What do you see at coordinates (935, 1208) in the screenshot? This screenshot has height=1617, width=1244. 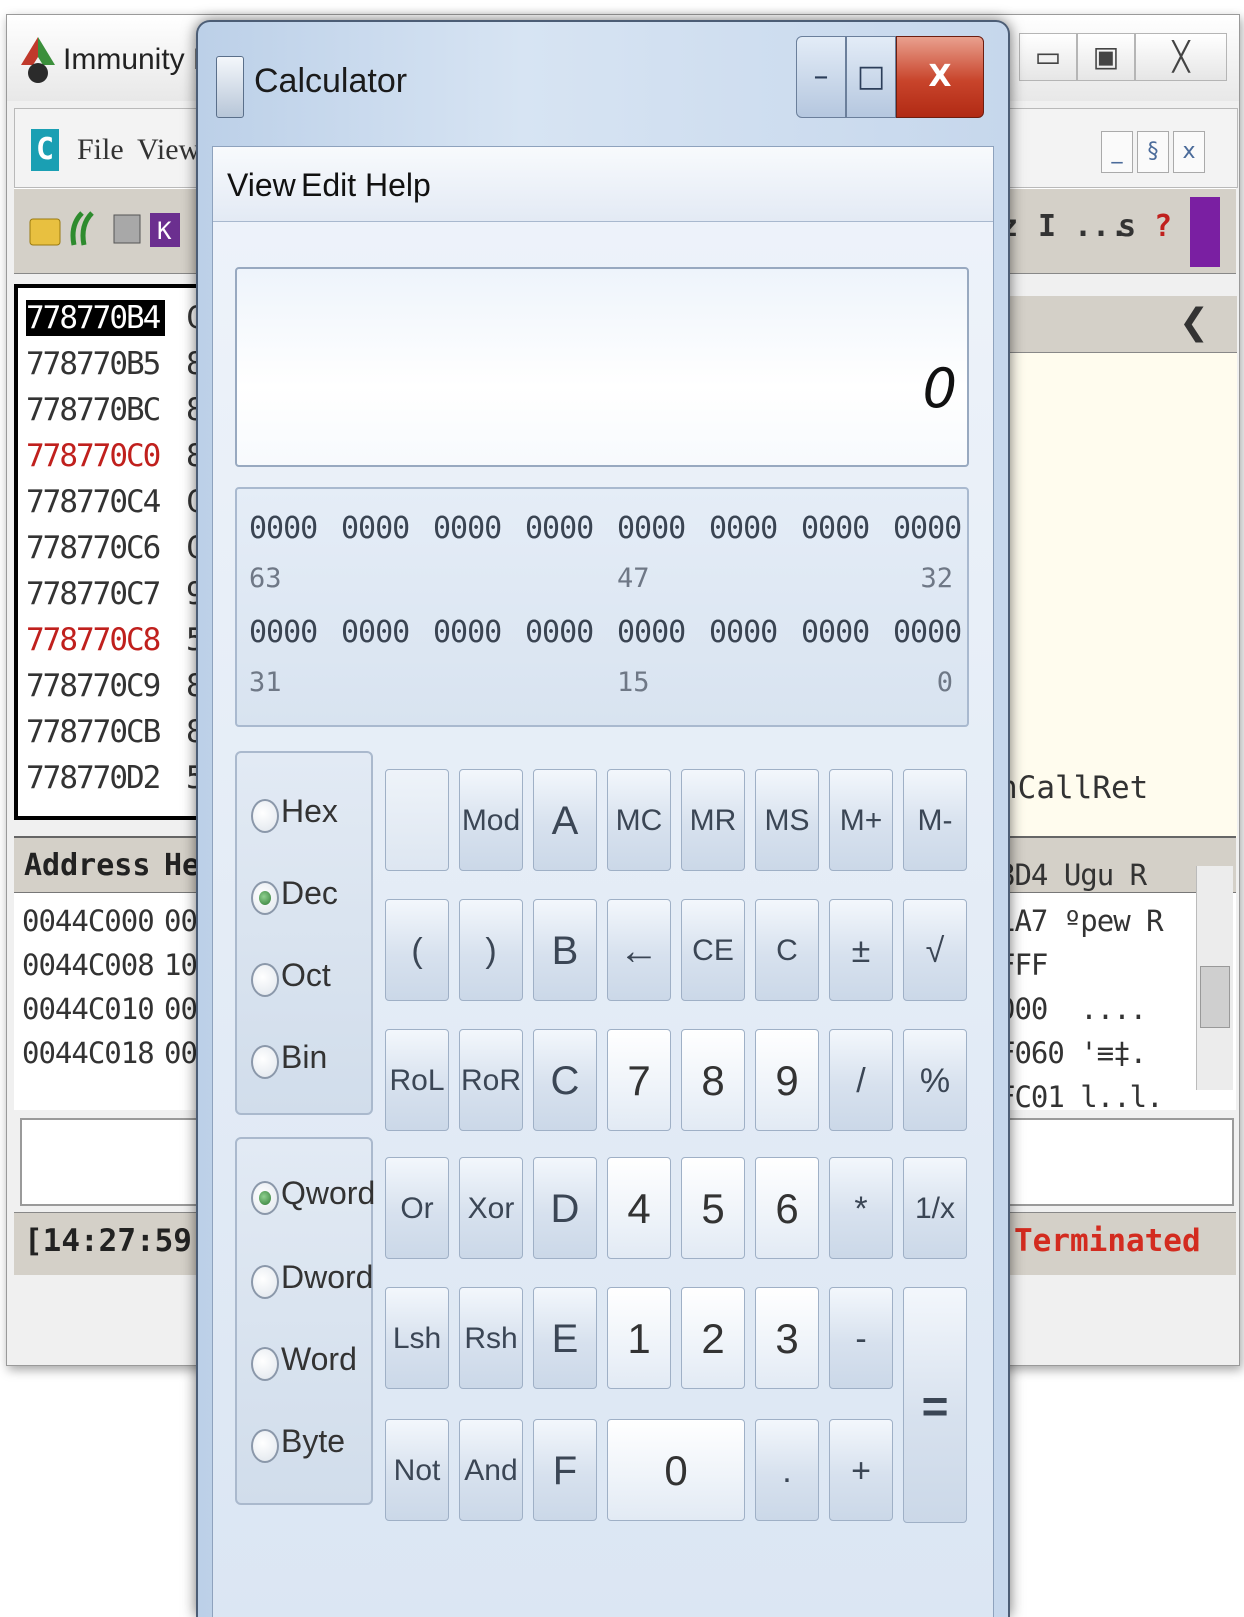 I see `reciprocal-button: 1/x` at bounding box center [935, 1208].